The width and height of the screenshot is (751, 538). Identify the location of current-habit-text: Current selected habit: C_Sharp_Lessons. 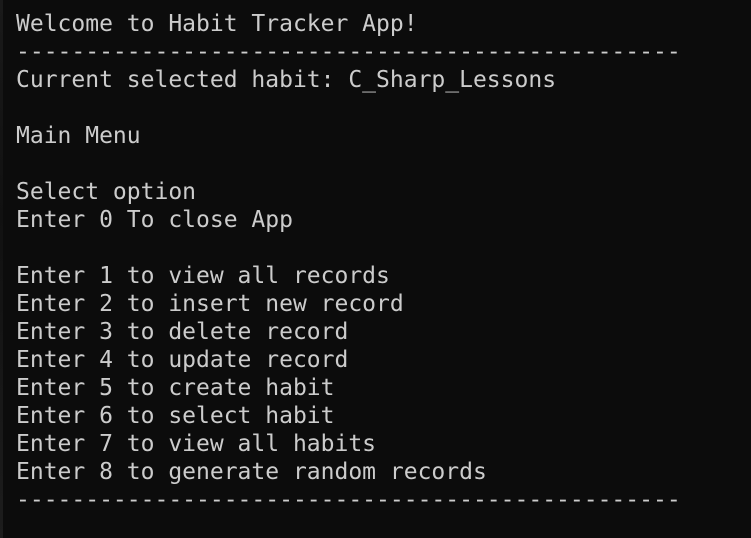
(286, 80).